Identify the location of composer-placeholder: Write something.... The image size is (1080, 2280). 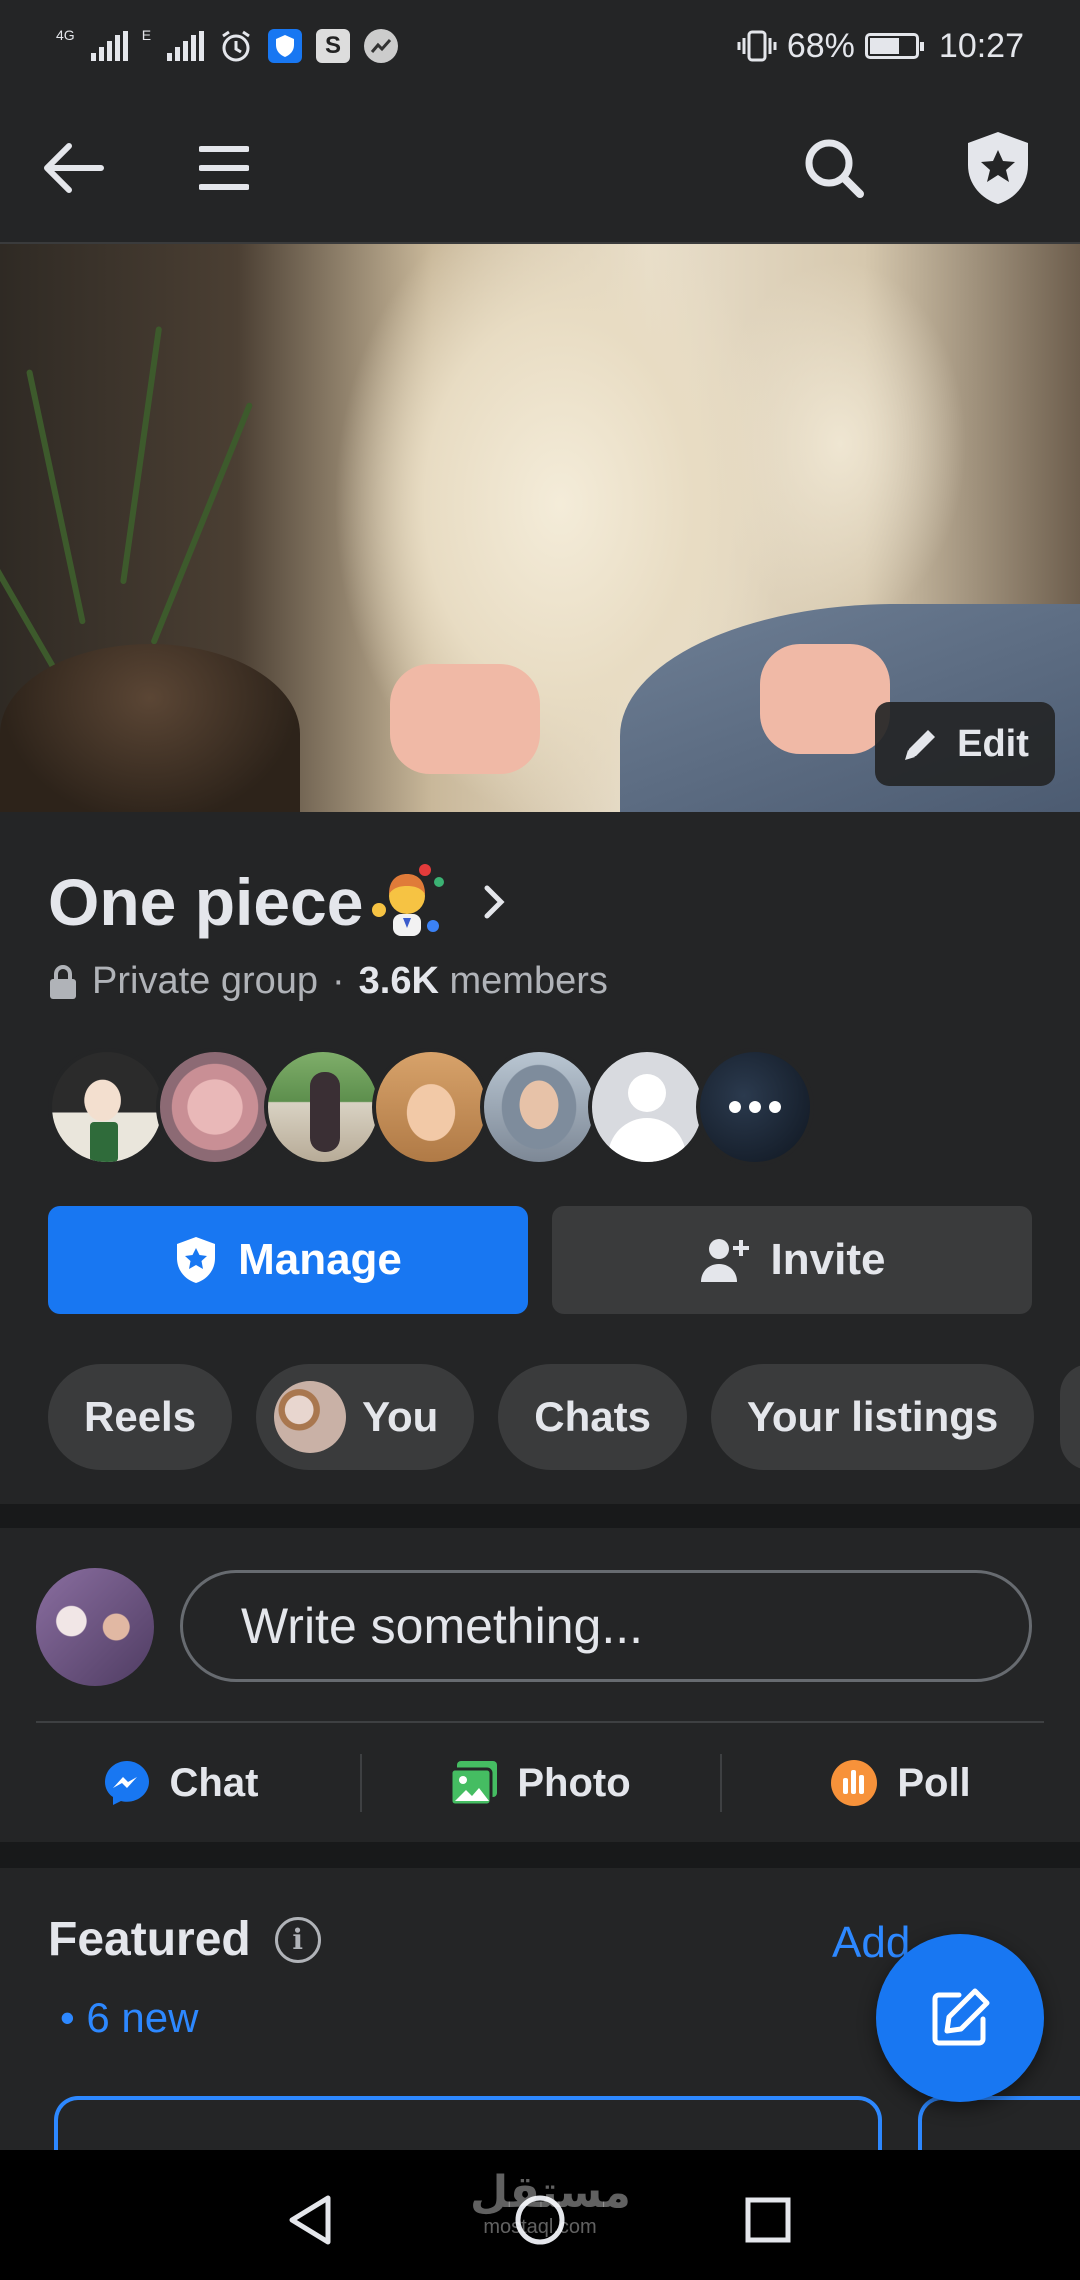
(442, 1626).